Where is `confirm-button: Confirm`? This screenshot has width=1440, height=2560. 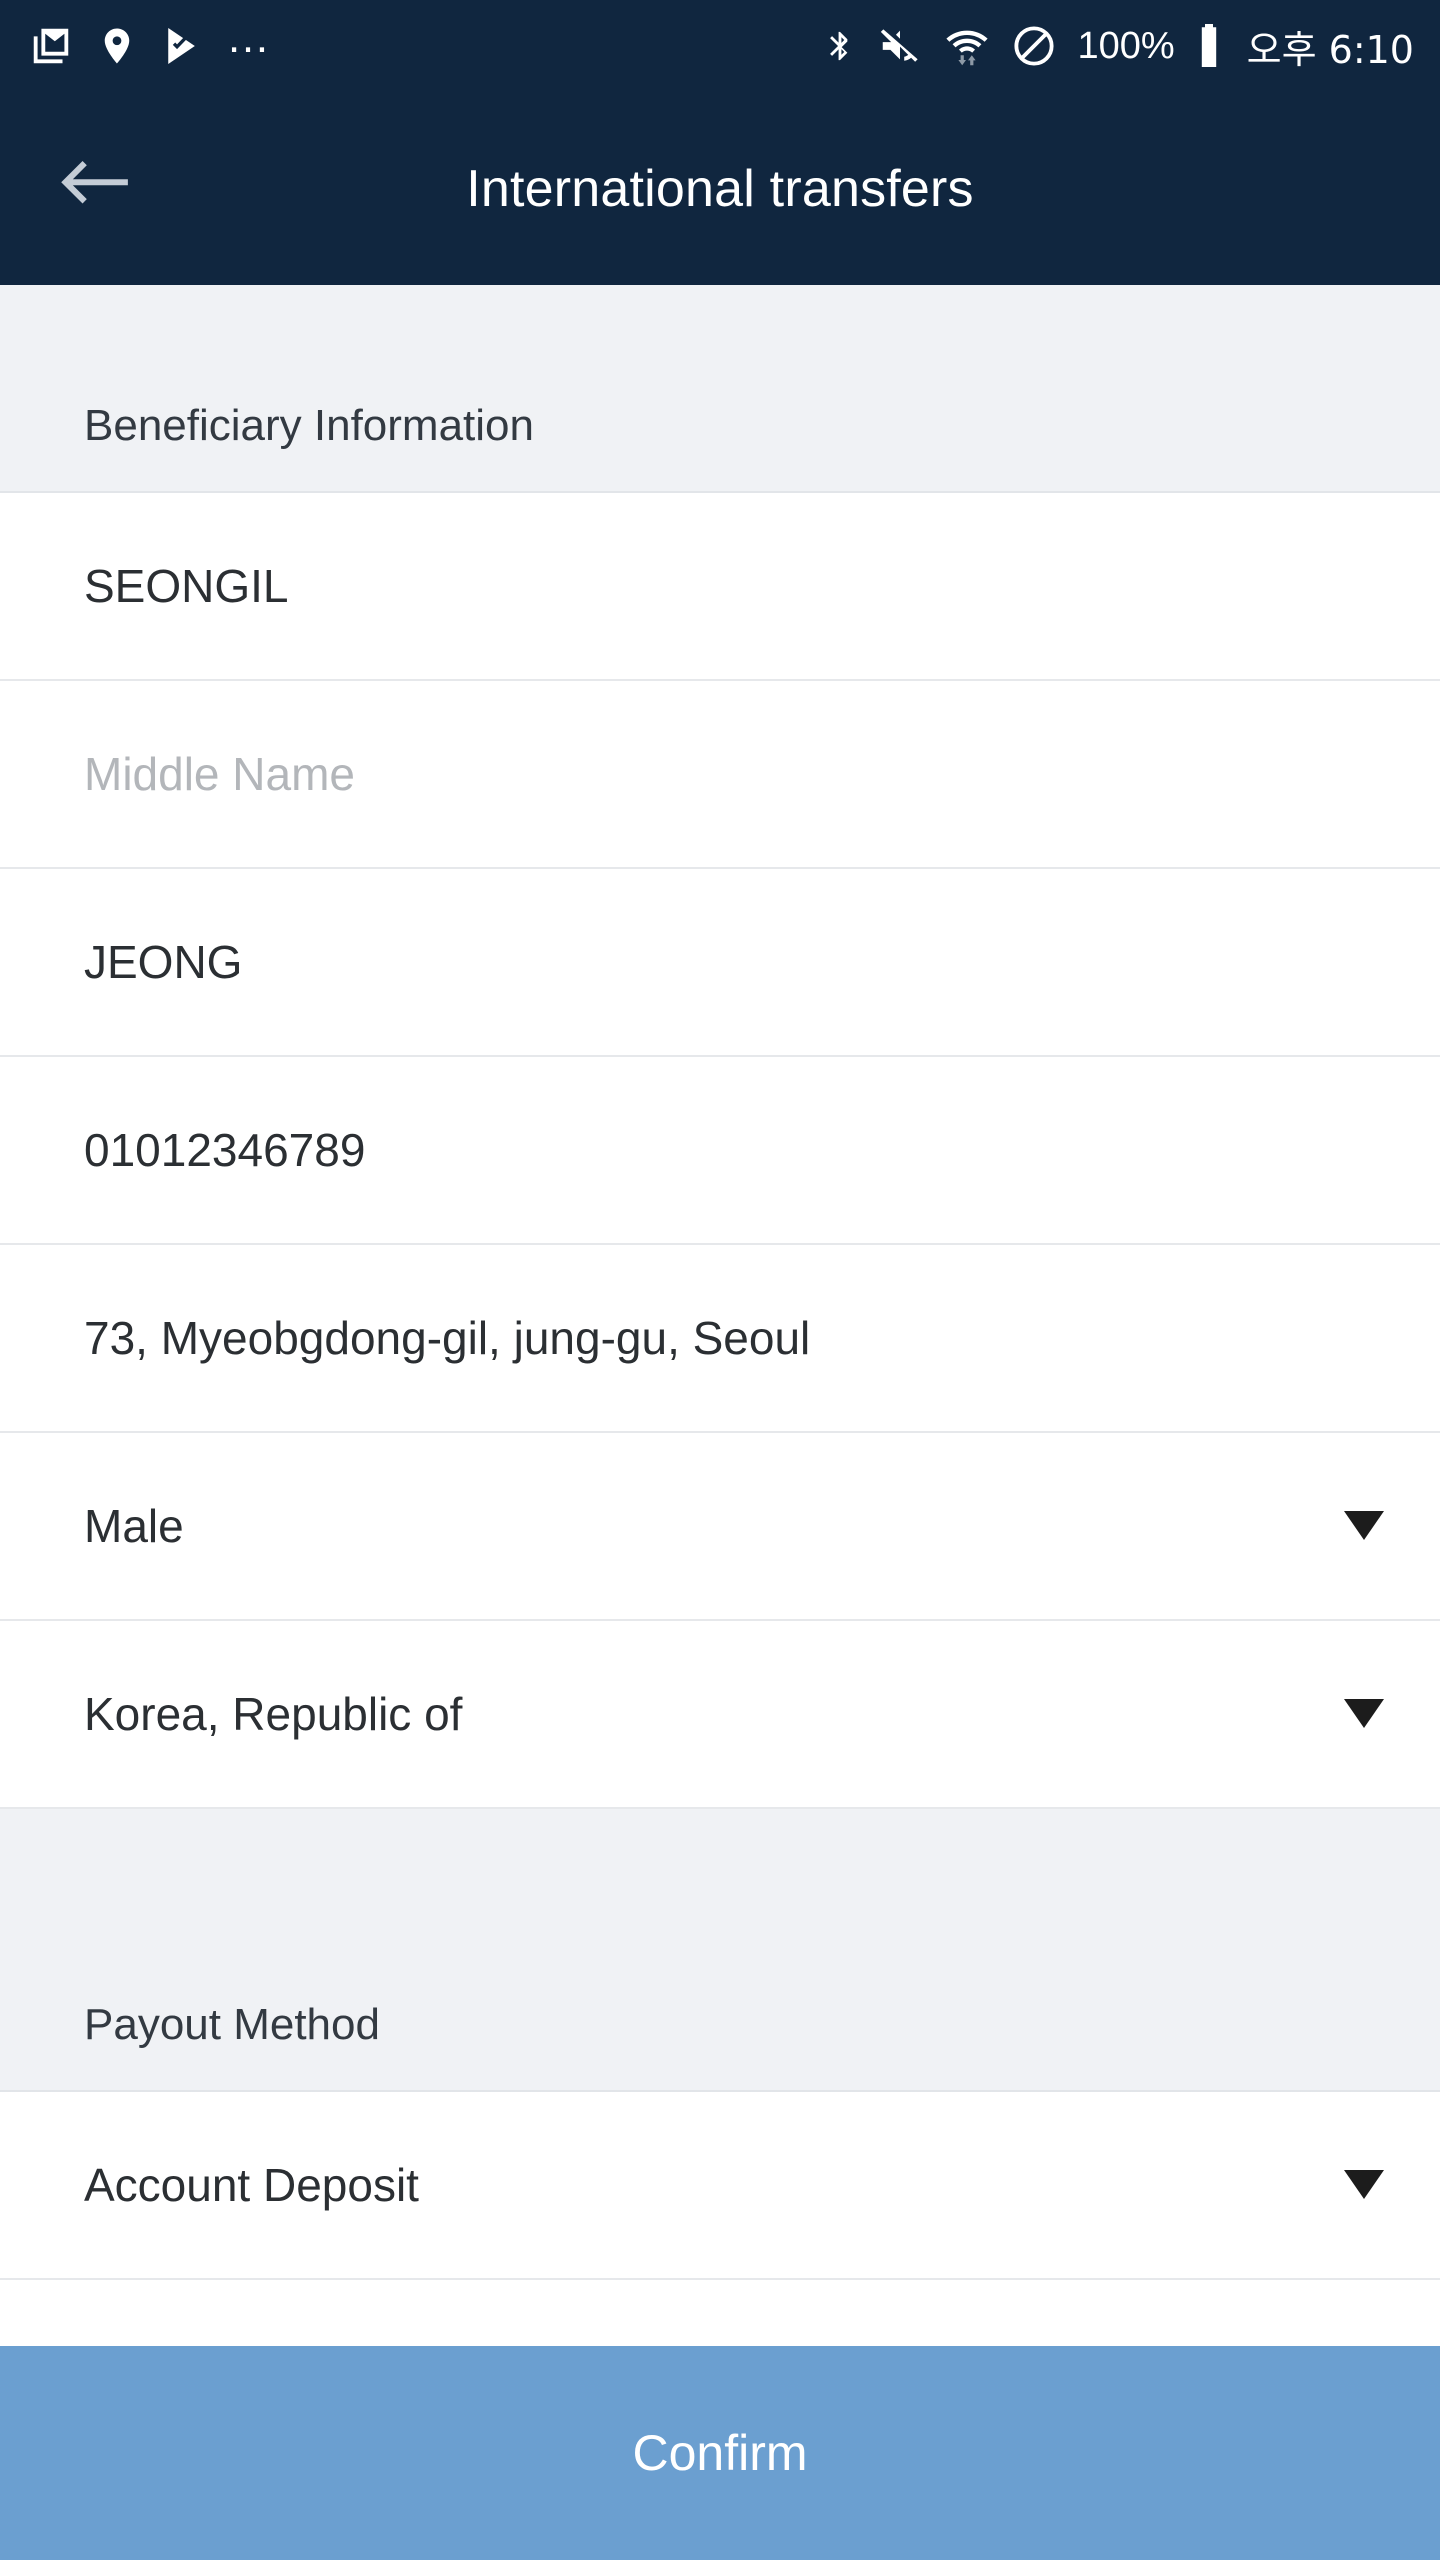 confirm-button: Confirm is located at coordinates (720, 2453).